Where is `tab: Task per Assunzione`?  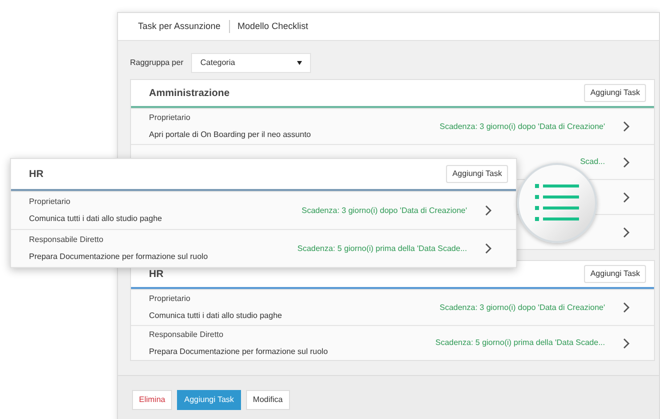 tab: Task per Assunzione is located at coordinates (179, 27).